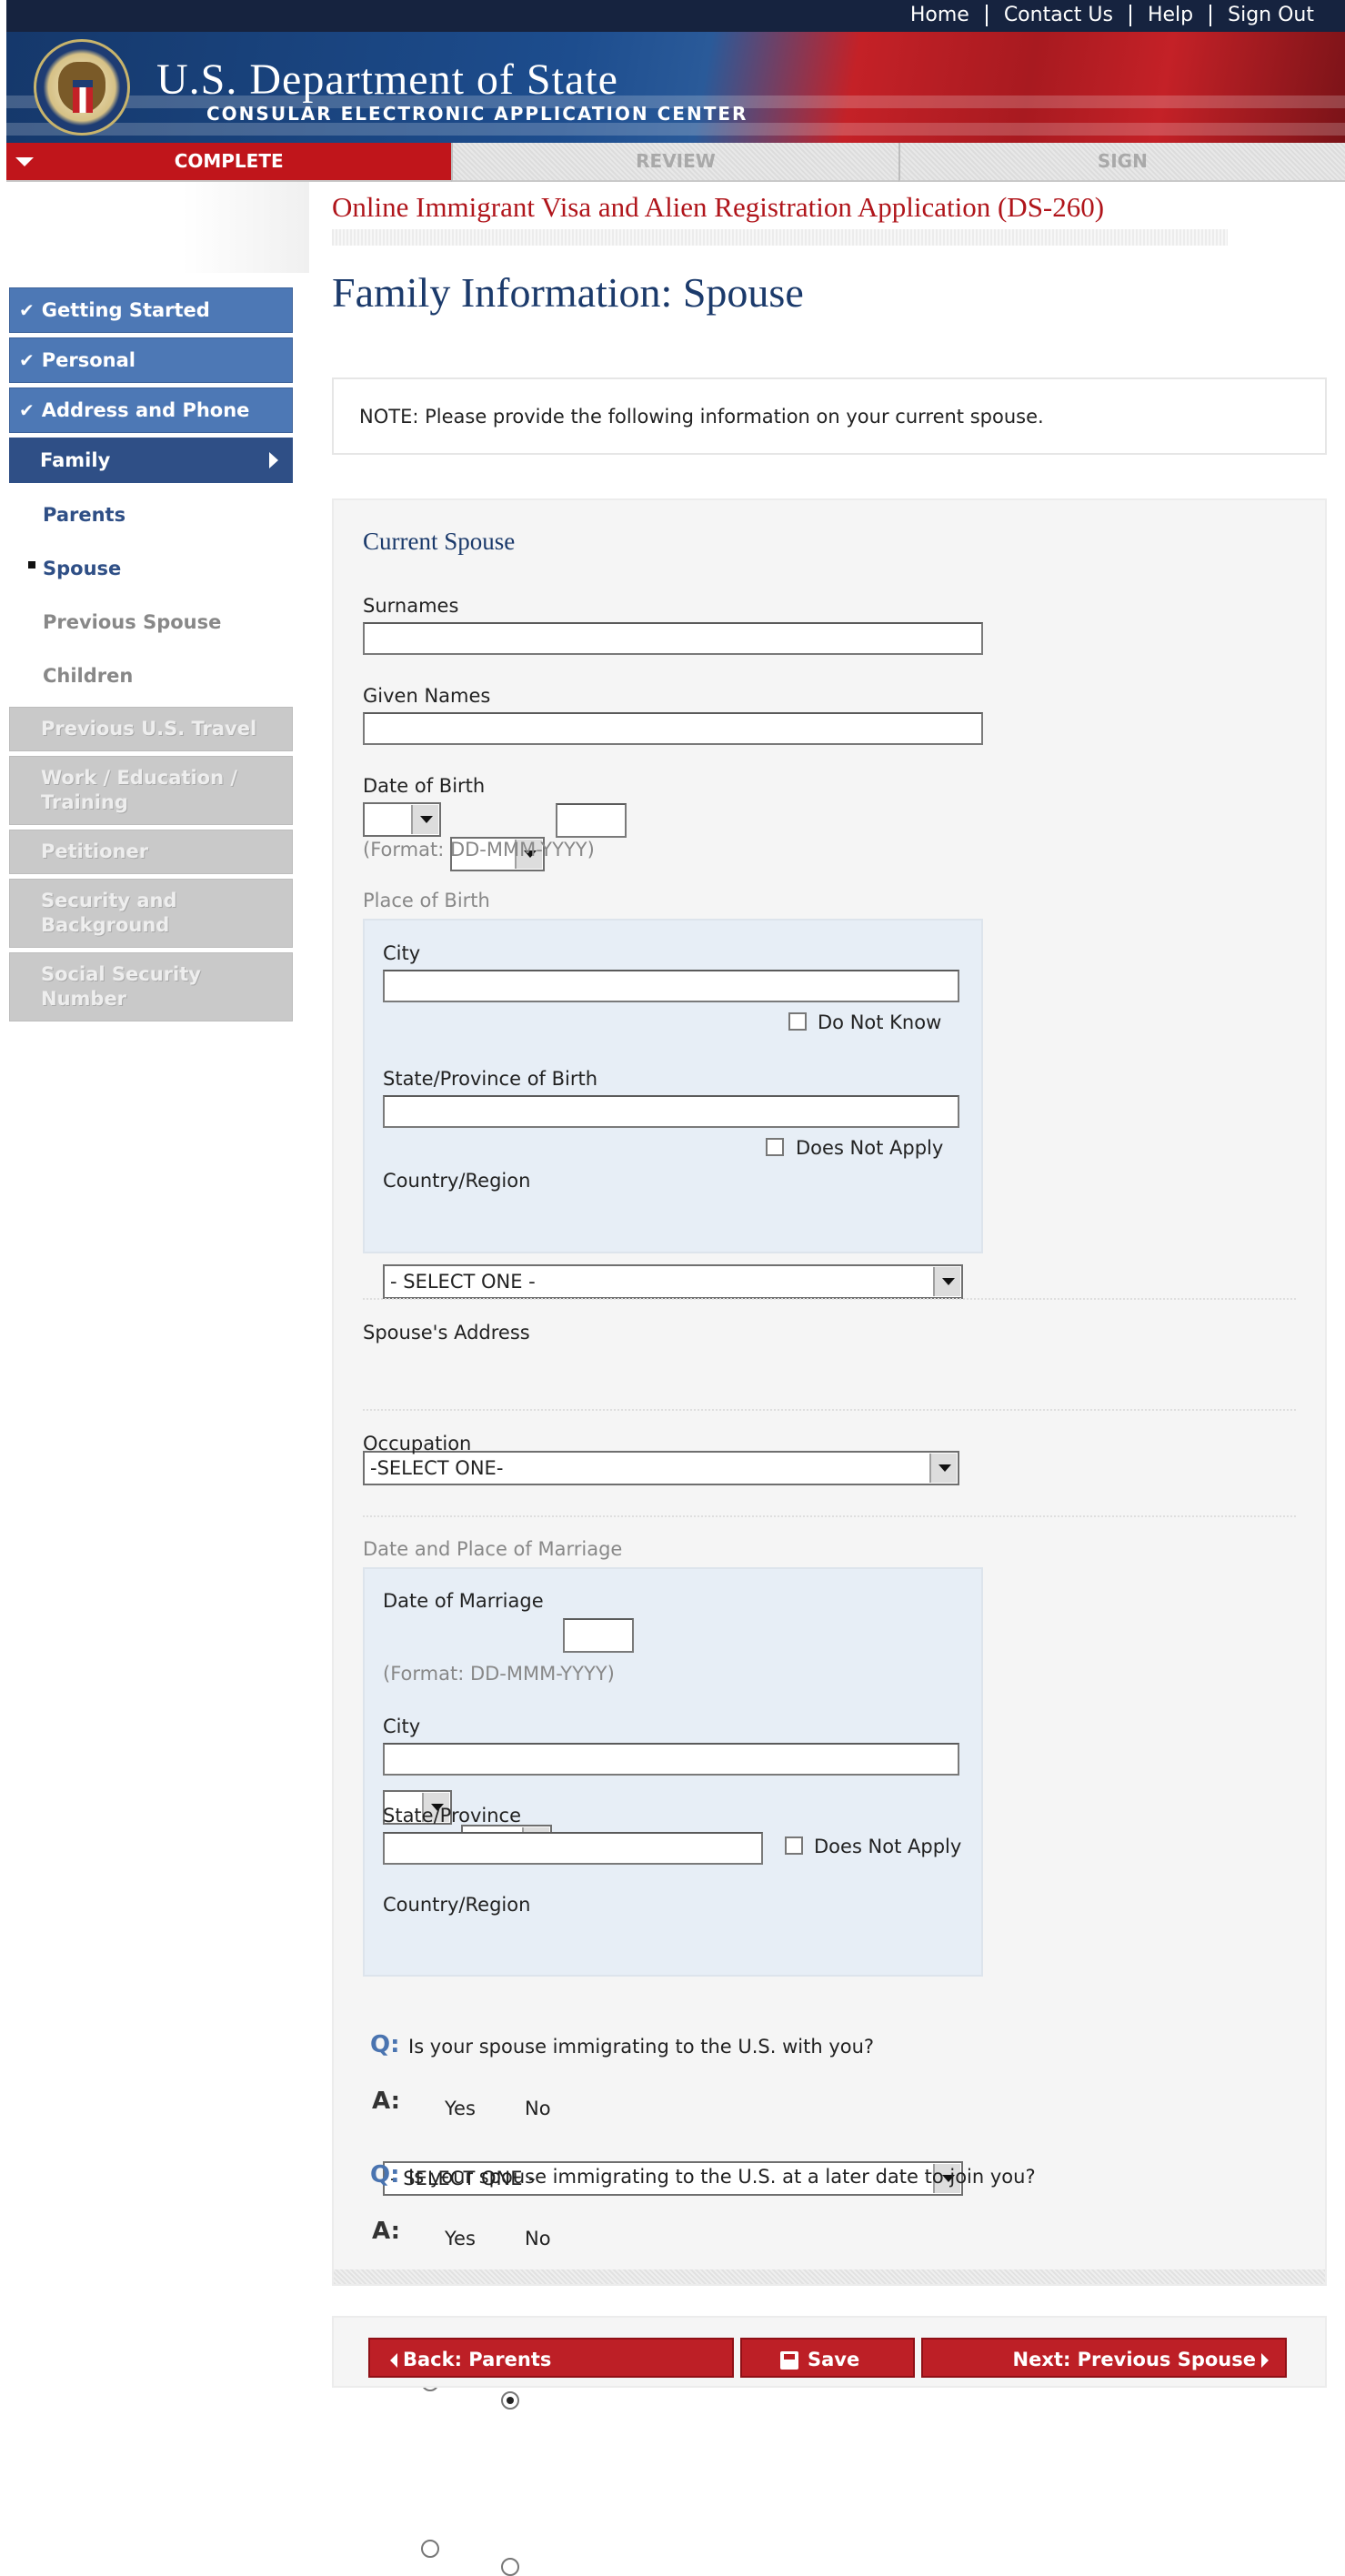 Image resolution: width=1345 pixels, height=2576 pixels. Describe the element at coordinates (151, 852) in the screenshot. I see `sidebar-item-petitioner: Petitioner` at that location.